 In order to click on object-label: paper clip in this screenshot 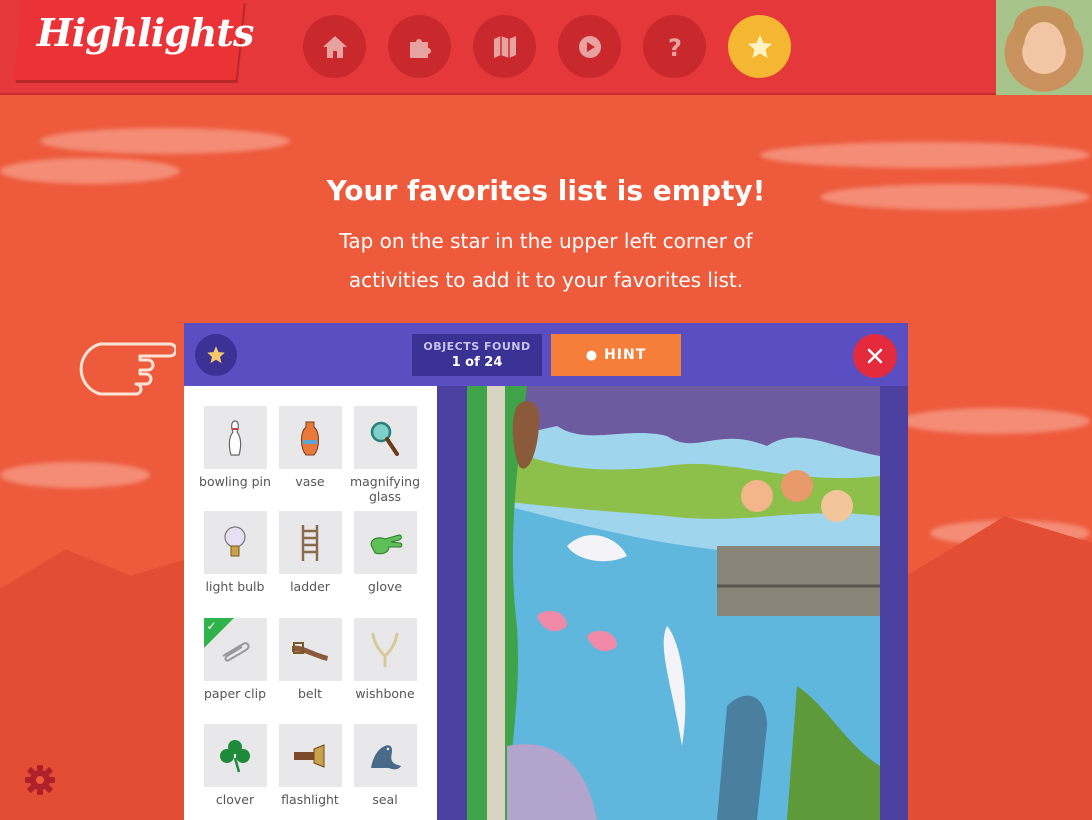, I will do `click(235, 693)`.